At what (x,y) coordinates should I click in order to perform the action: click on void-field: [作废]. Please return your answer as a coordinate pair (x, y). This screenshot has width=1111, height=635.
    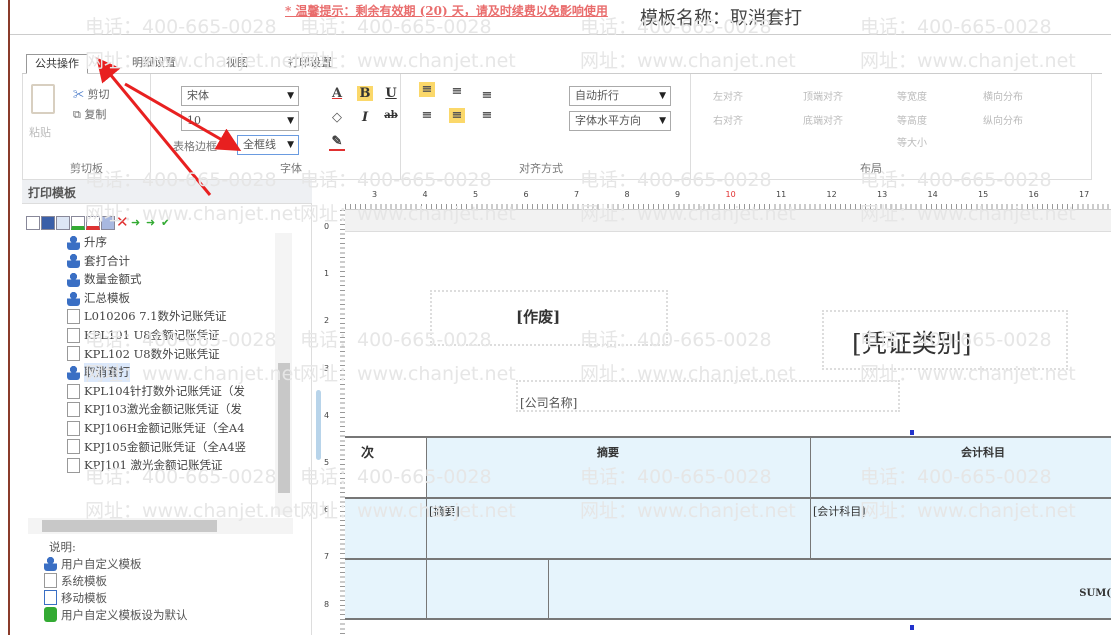
    Looking at the image, I should click on (538, 316).